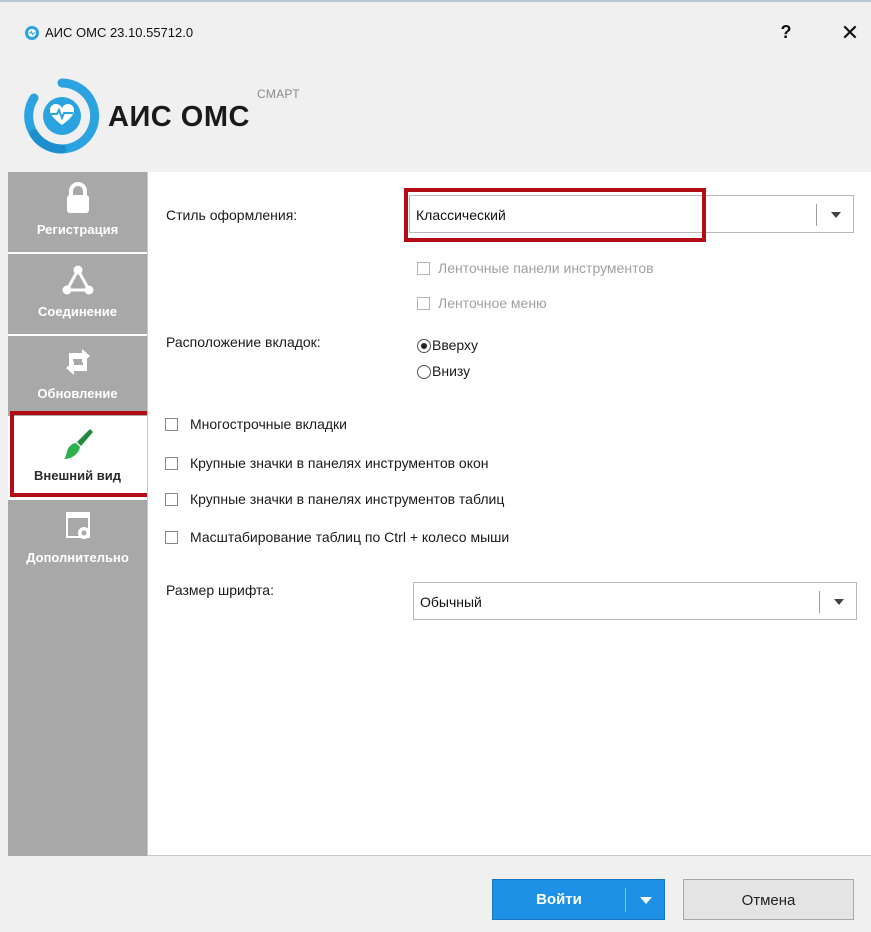 Image resolution: width=871 pixels, height=932 pixels. I want to click on sidebar-item-label: Соединение, so click(77, 311).